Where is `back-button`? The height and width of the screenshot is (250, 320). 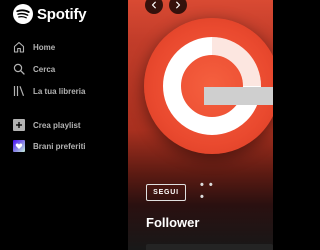 back-button is located at coordinates (154, 7).